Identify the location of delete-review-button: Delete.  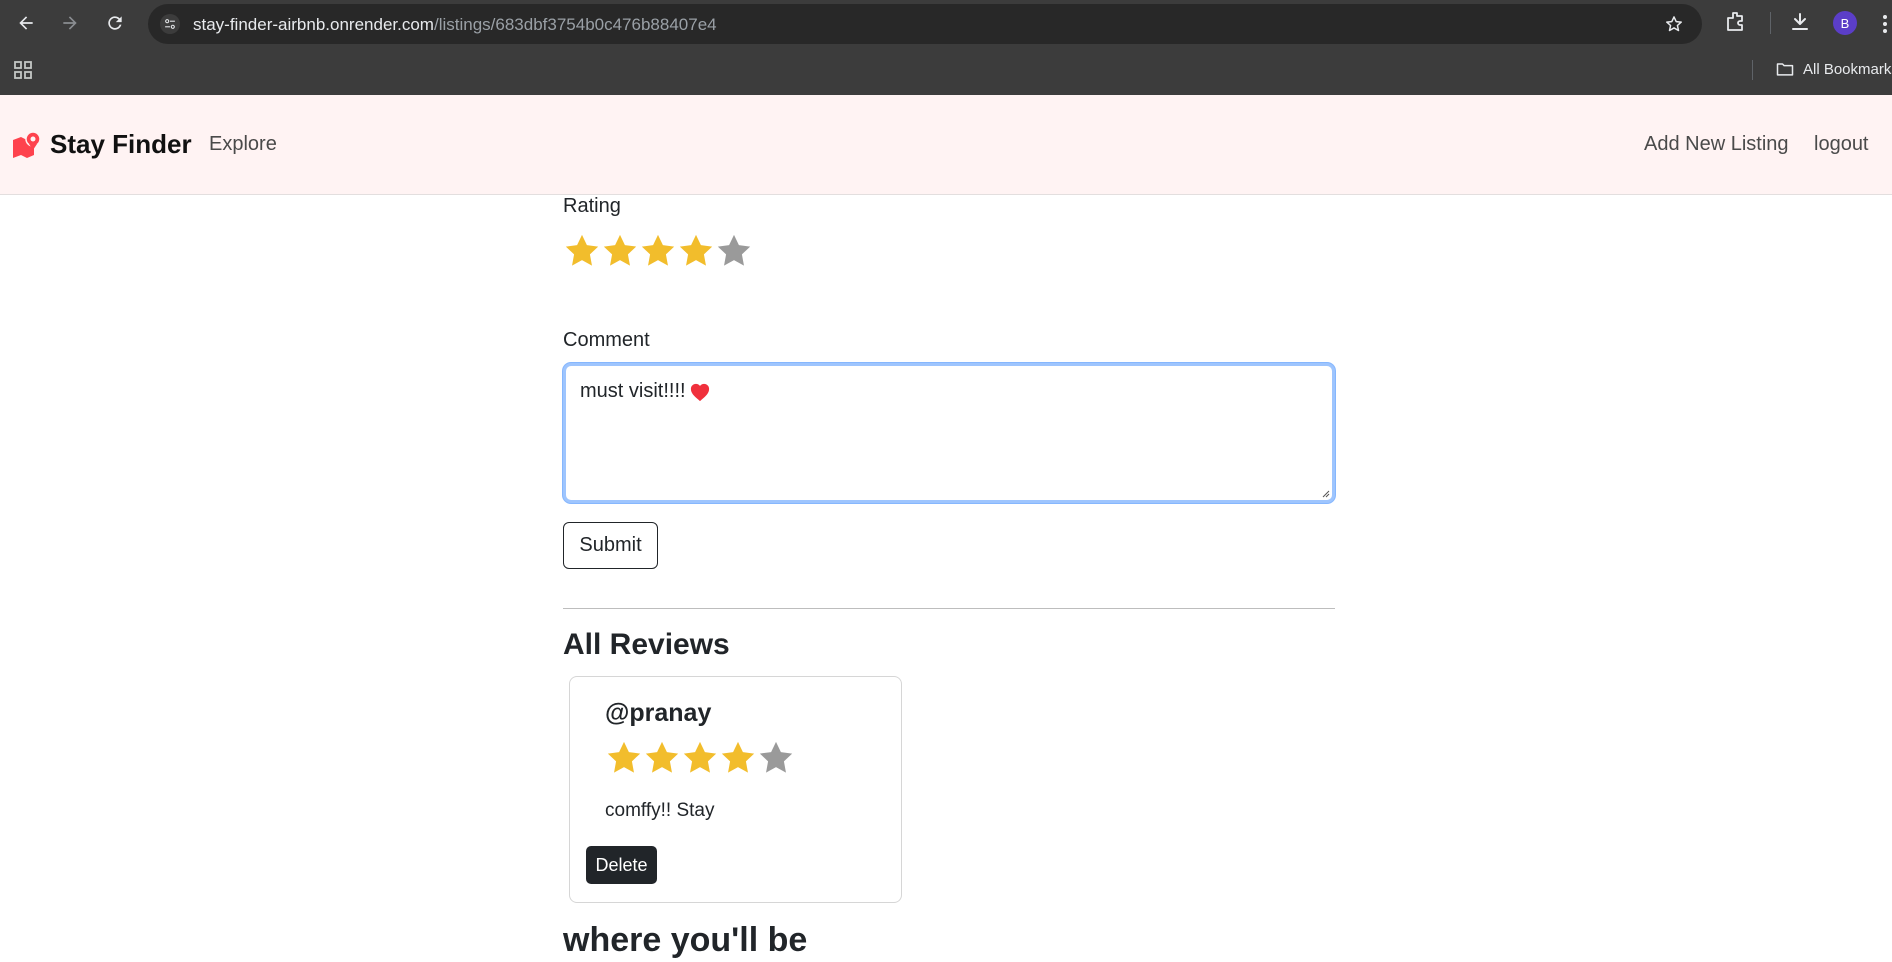
(621, 865).